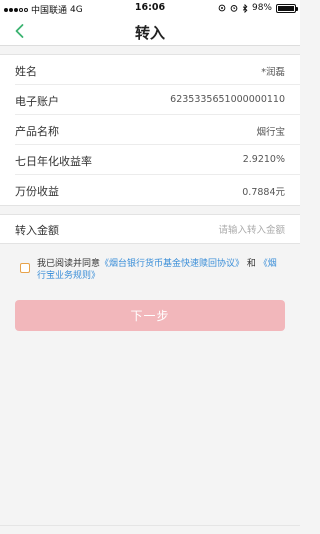 Image resolution: width=320 pixels, height=534 pixels. What do you see at coordinates (157, 160) in the screenshot?
I see `info-row-annual-yield: 七日年化收益率 2.9210%` at bounding box center [157, 160].